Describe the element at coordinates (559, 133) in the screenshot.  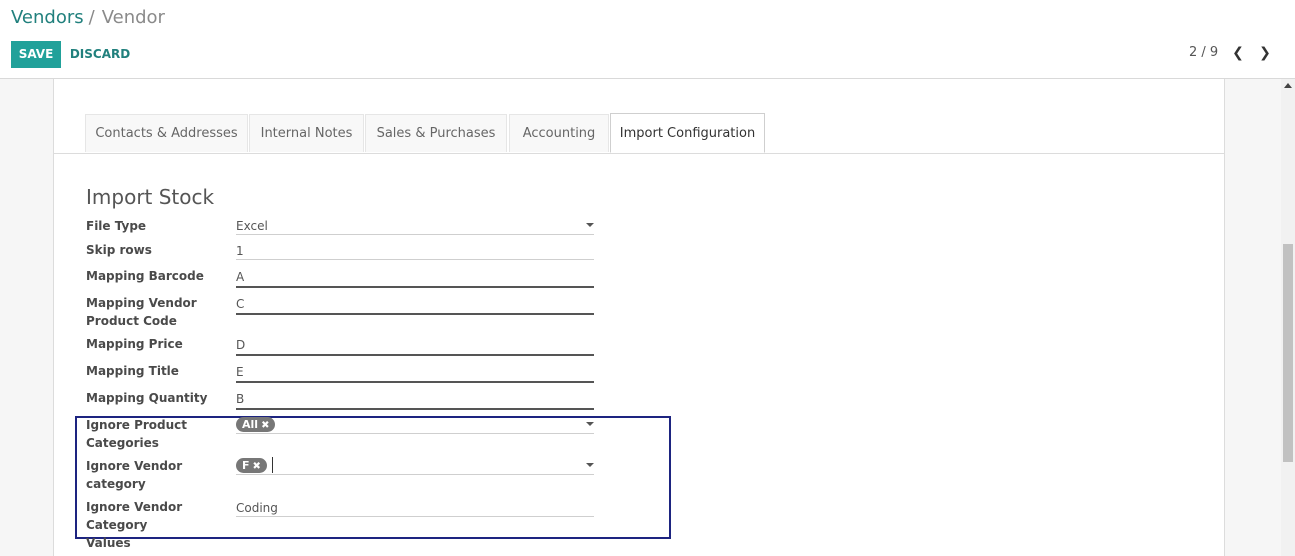
I see `tab-accounting: Accounting` at that location.